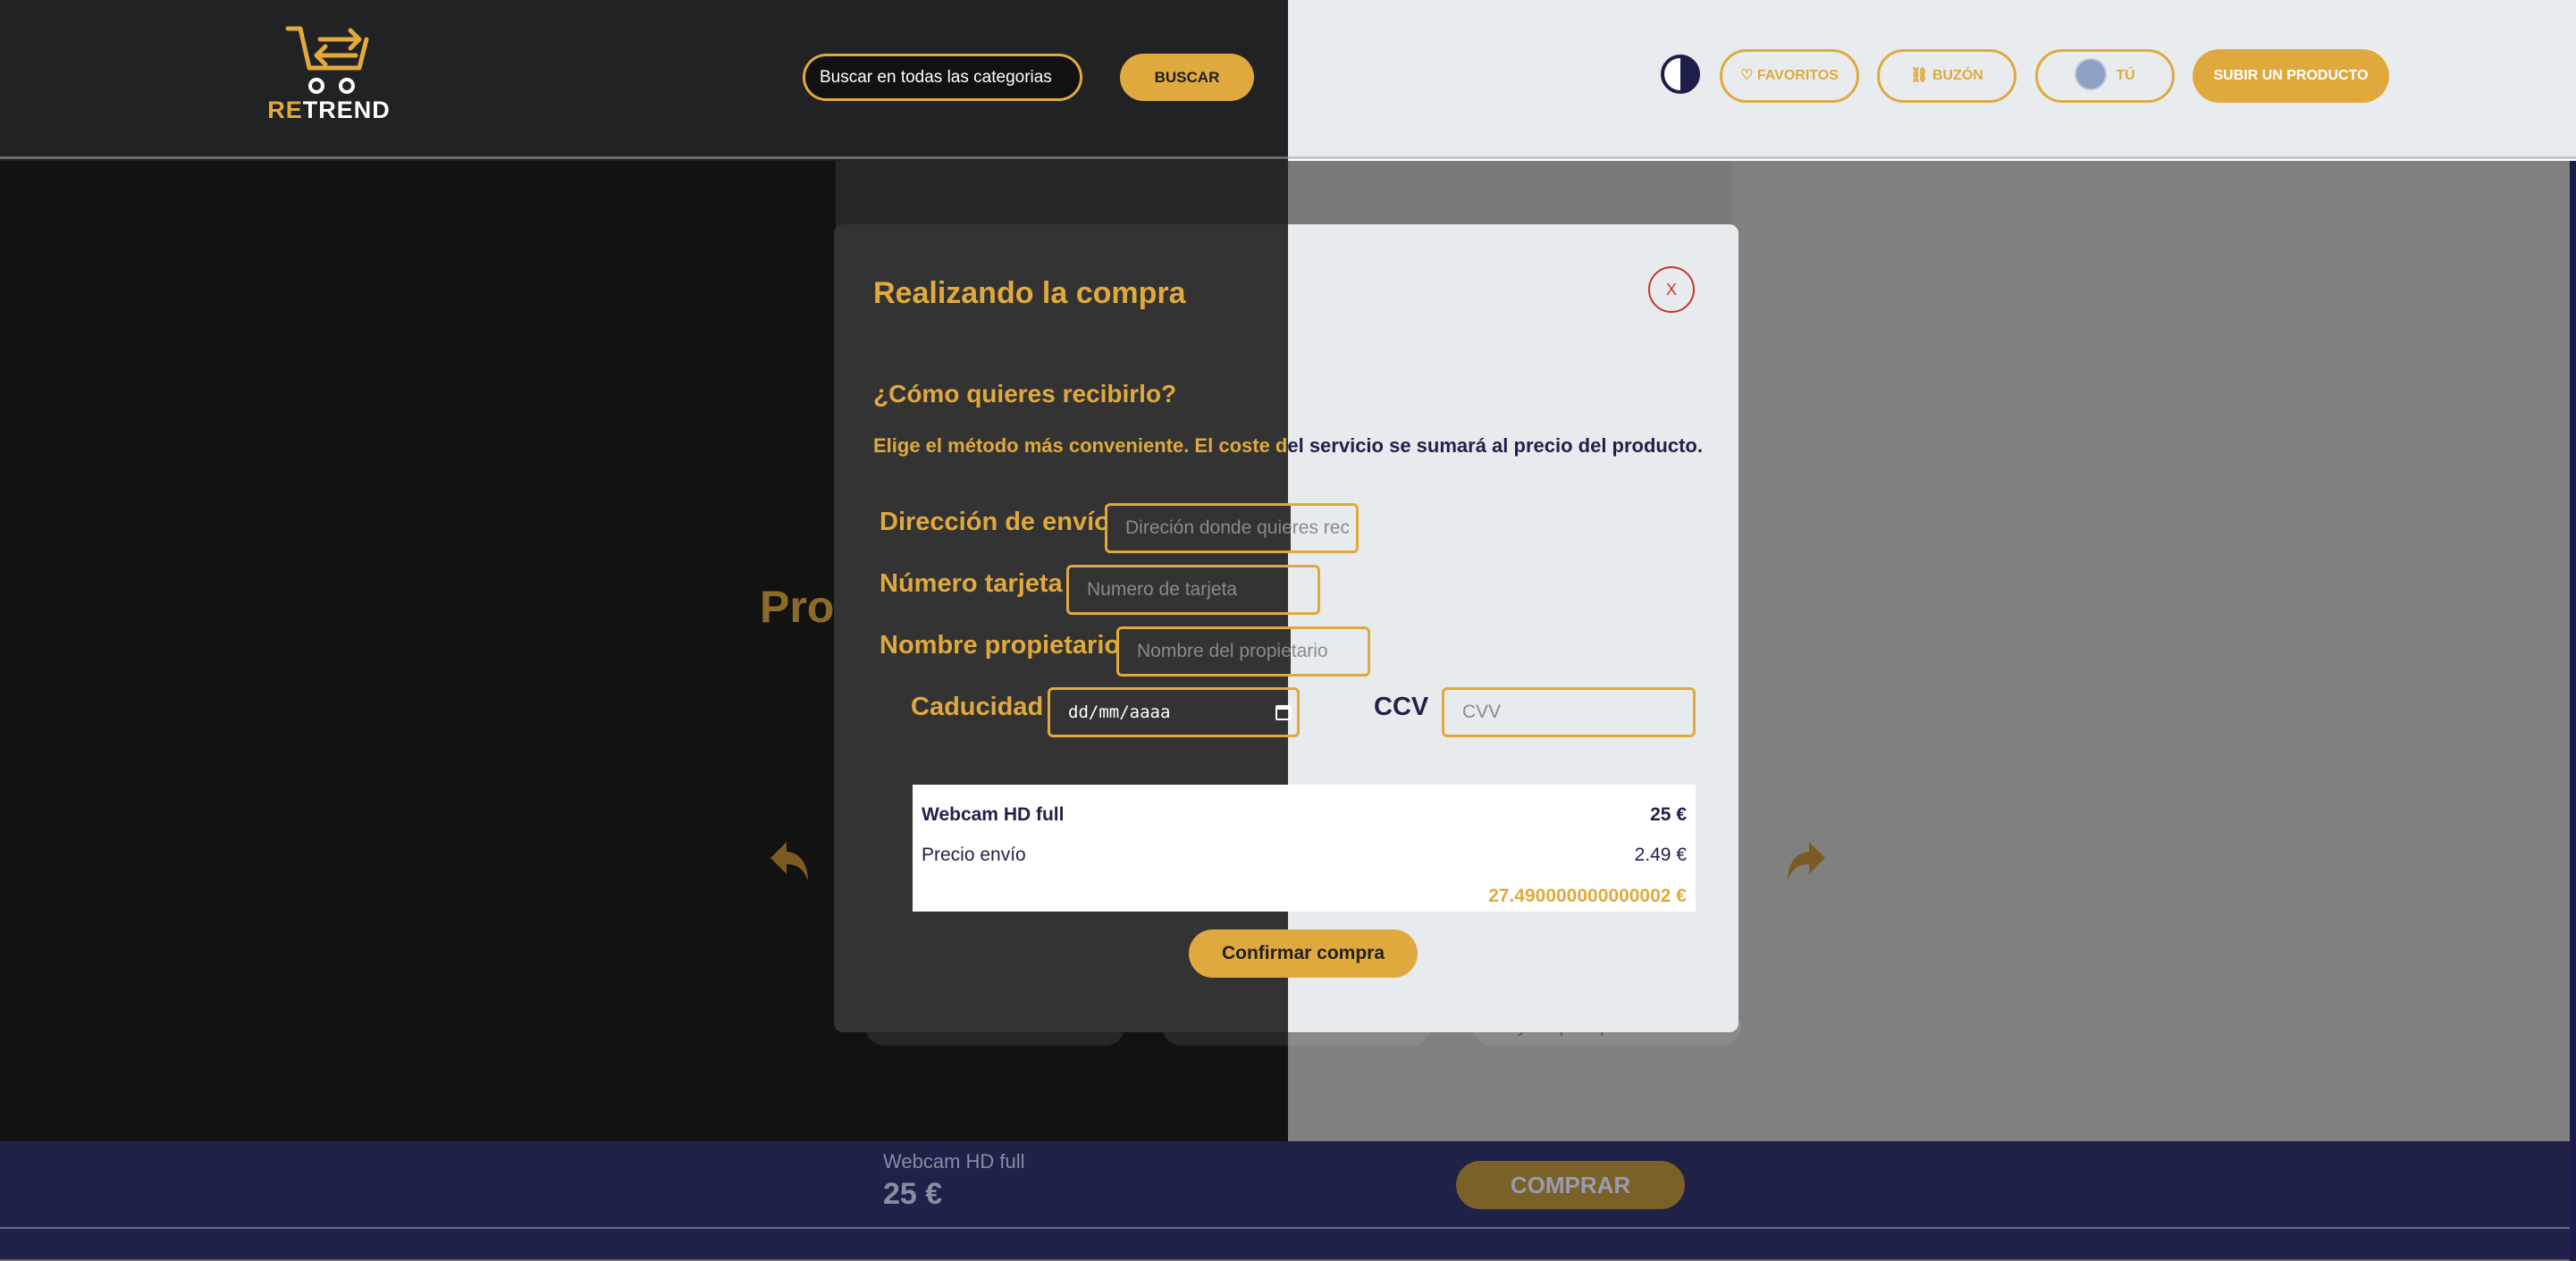  What do you see at coordinates (995, 522) in the screenshot?
I see `address-label: Dirección de envío` at bounding box center [995, 522].